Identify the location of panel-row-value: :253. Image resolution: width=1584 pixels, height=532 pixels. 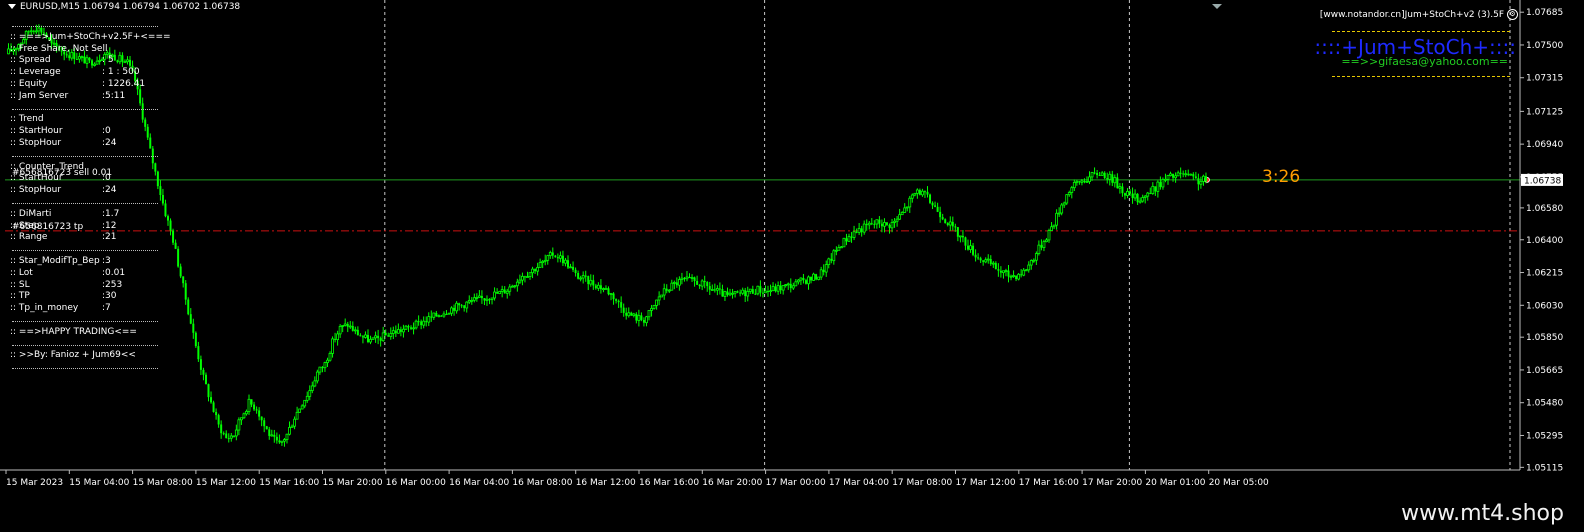
(112, 284).